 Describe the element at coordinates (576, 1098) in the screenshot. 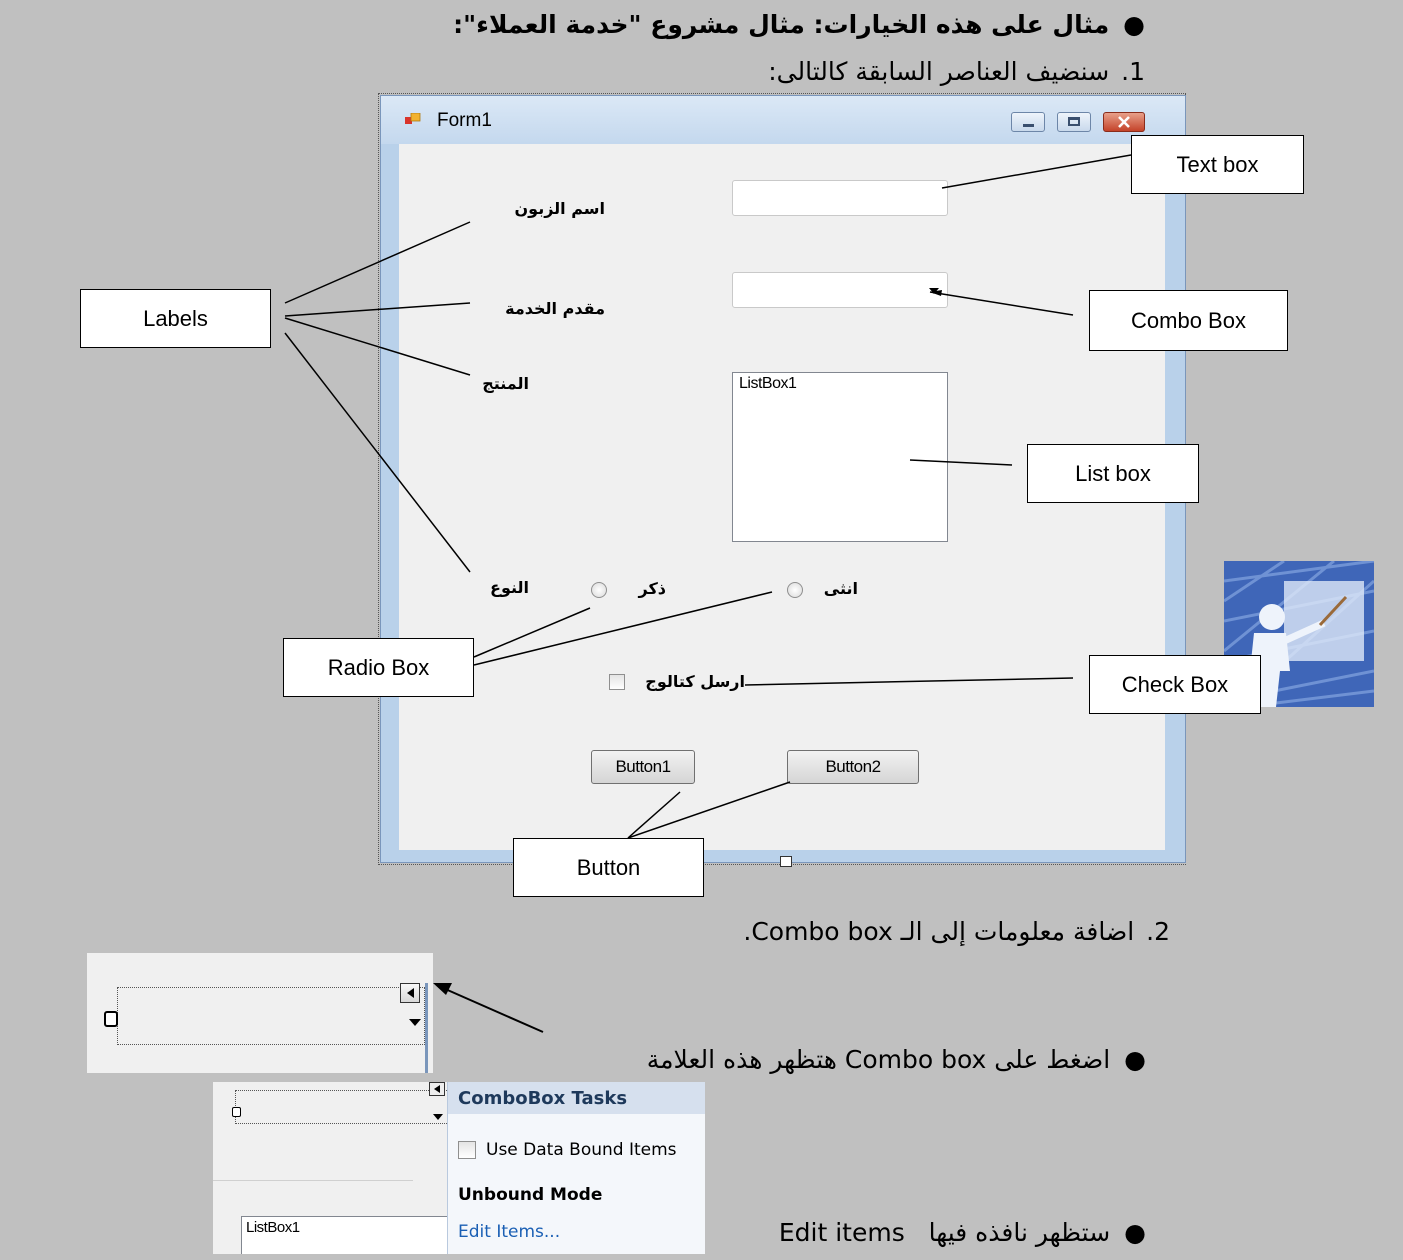

I see `tasks-header: ComboBox Tasks` at that location.